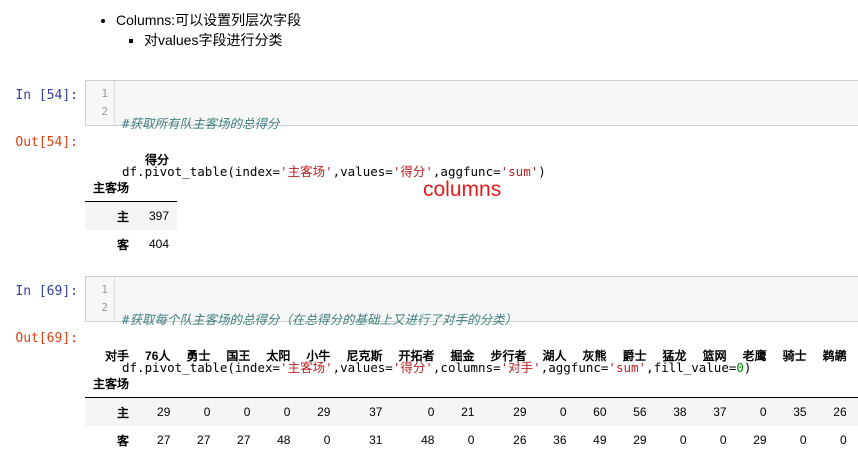 The width and height of the screenshot is (858, 463). I want to click on column-header: 篮网, so click(714, 355).